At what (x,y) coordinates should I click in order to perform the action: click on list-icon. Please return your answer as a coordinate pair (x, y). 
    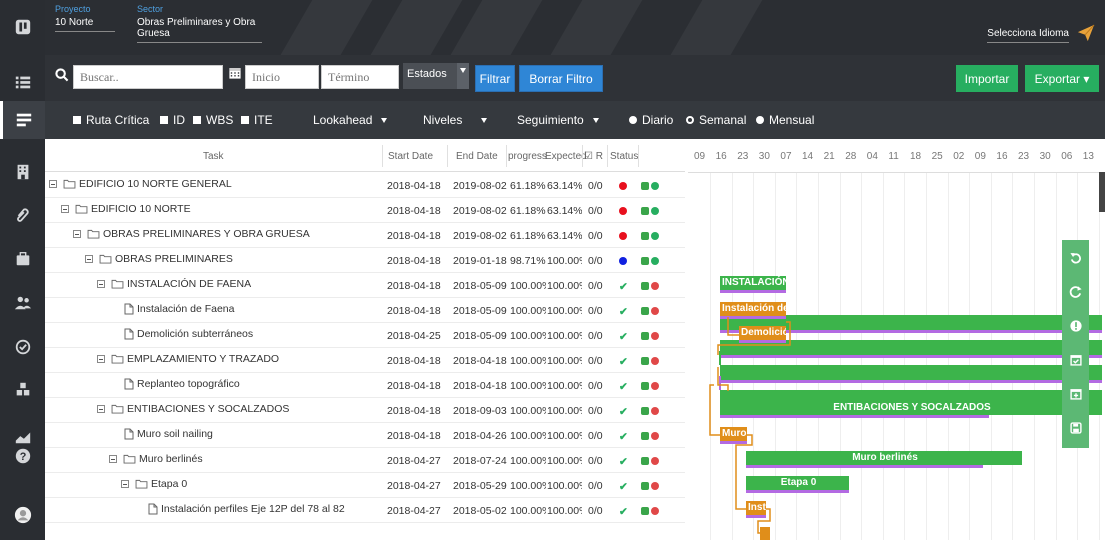
    Looking at the image, I should click on (22, 82).